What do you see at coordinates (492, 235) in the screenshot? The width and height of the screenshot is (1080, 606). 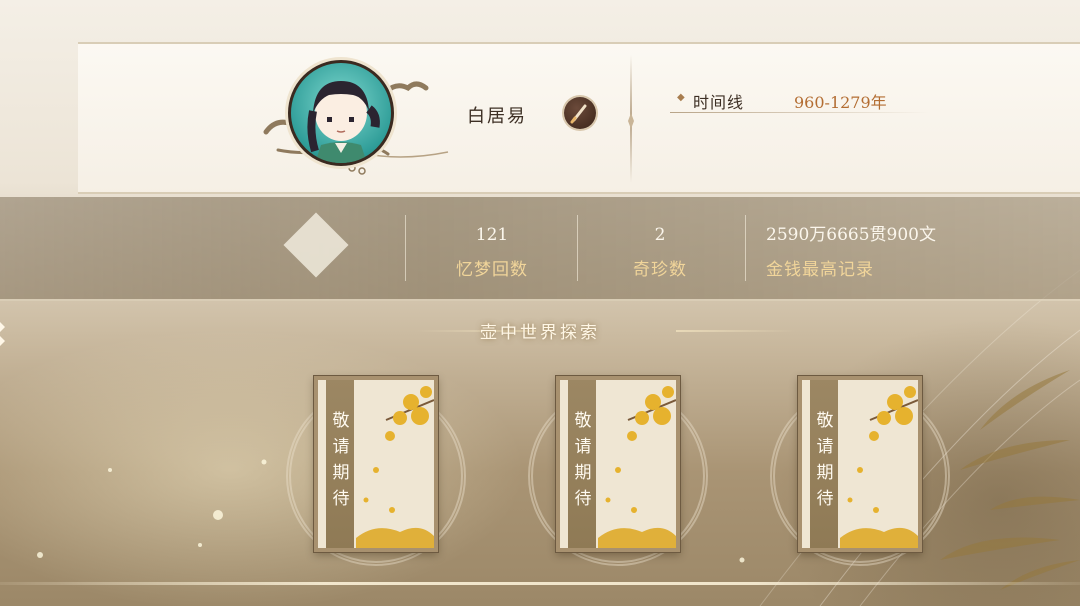 I see `stat-value: 121` at bounding box center [492, 235].